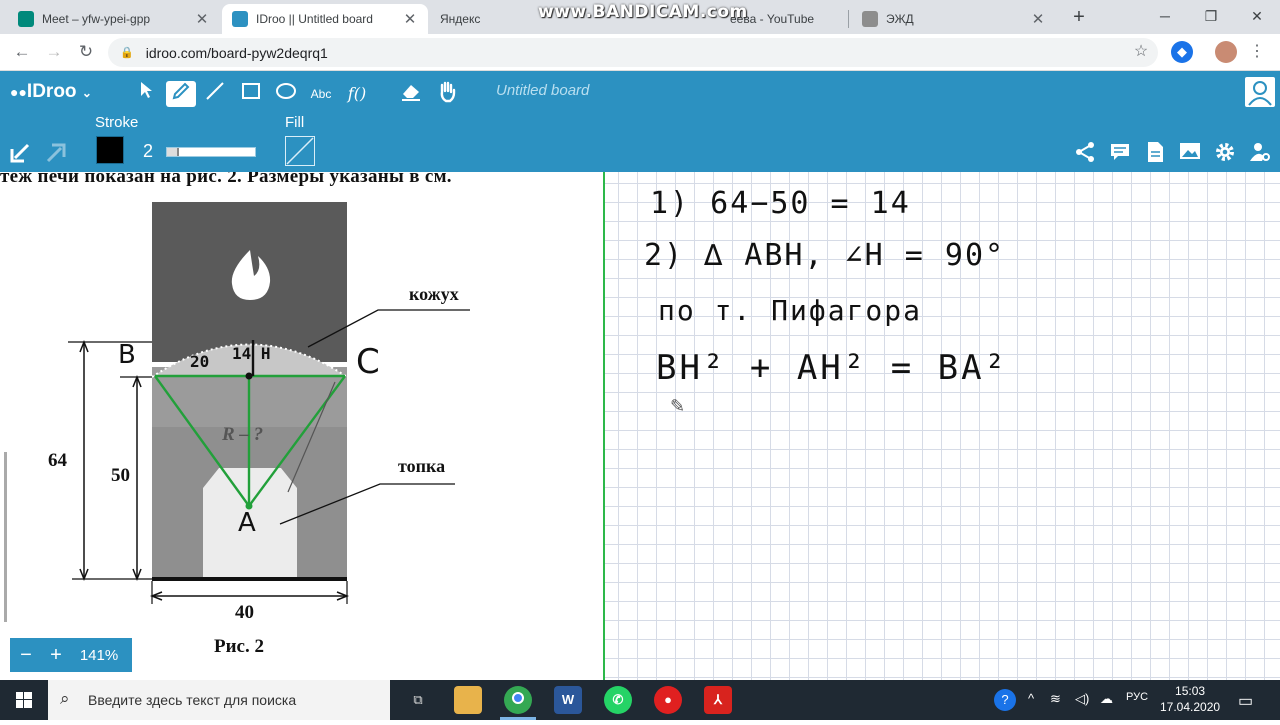  Describe the element at coordinates (668, 700) in the screenshot. I see `record-icon: ●` at that location.